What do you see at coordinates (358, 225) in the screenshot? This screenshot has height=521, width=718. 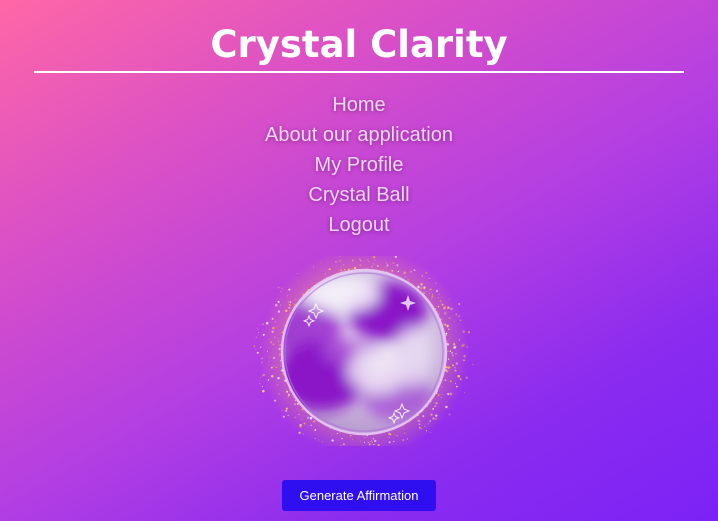 I see `nav-link-logout: Logout` at bounding box center [358, 225].